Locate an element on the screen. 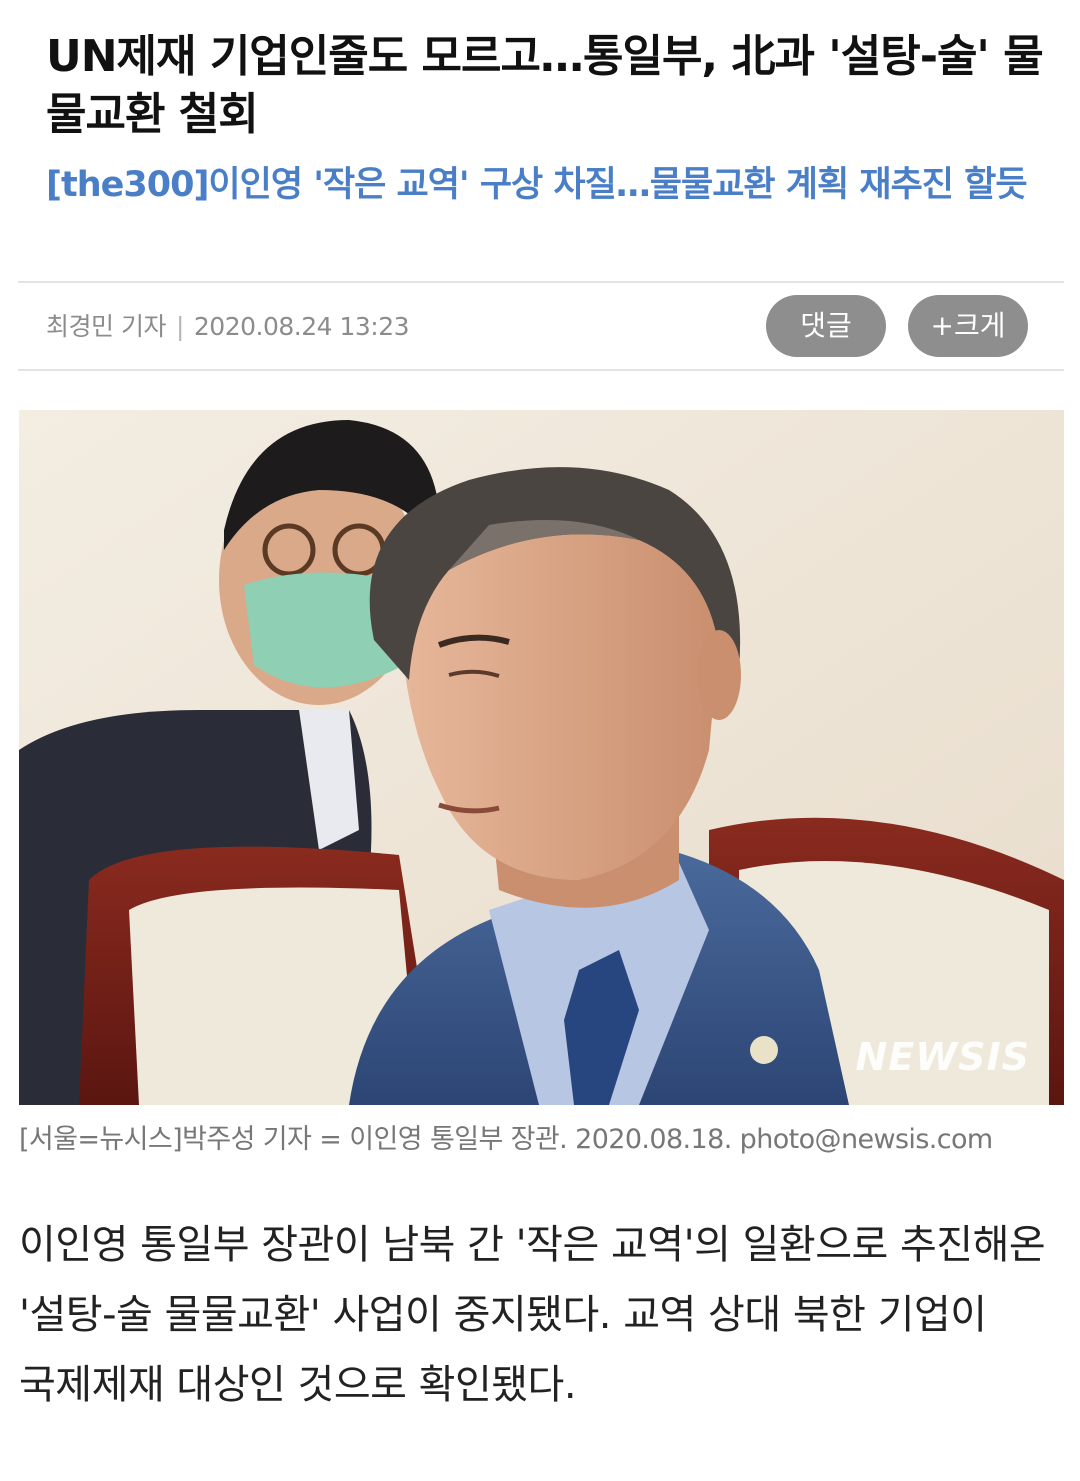  publish-datetime: 2020.08.24 13:23 is located at coordinates (301, 326).